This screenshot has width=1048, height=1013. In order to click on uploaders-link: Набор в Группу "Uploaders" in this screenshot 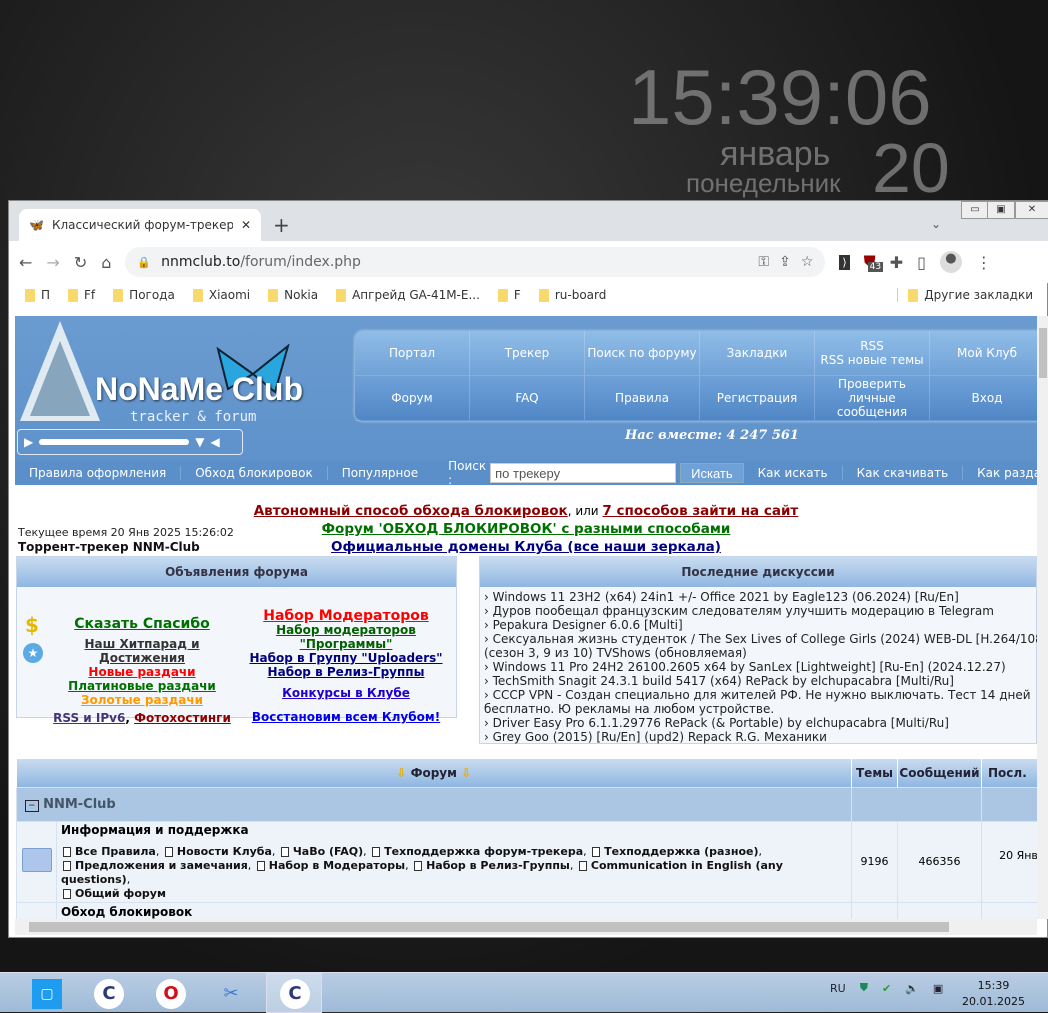, I will do `click(346, 658)`.